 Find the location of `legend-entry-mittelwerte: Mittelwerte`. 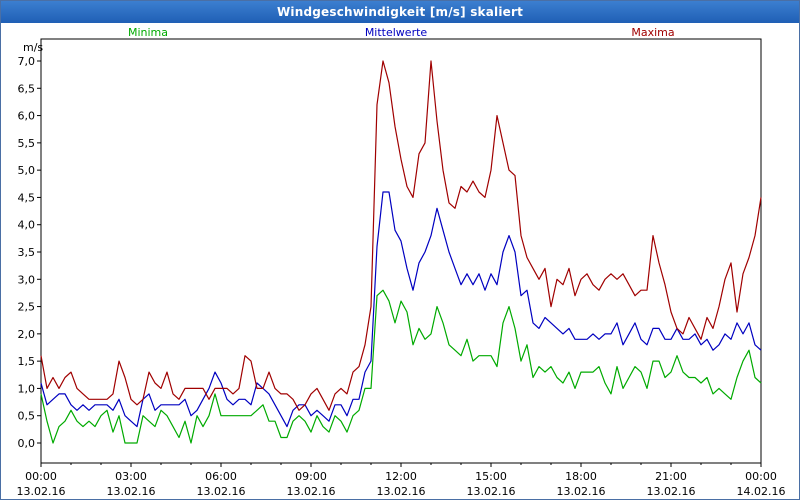

legend-entry-mittelwerte: Mittelwerte is located at coordinates (396, 32).